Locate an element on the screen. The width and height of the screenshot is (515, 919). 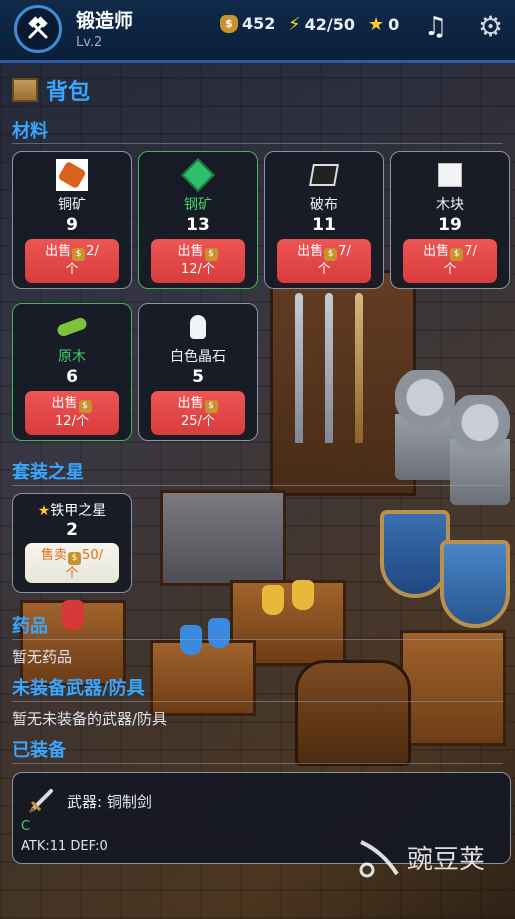
coin-counter: $ 452 is located at coordinates (247, 23).